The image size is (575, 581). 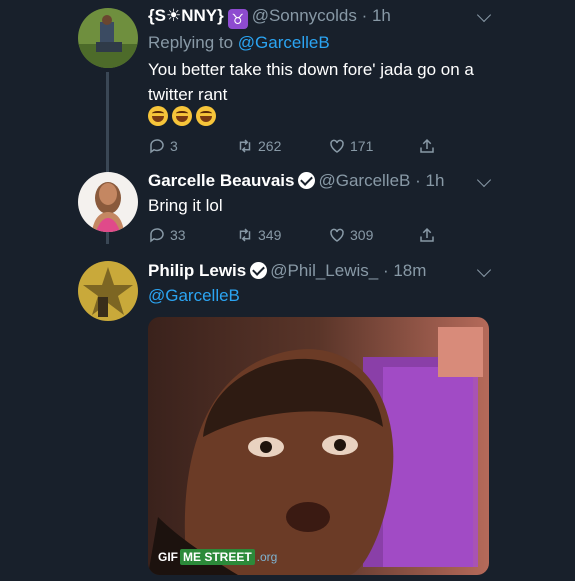 What do you see at coordinates (304, 15) in the screenshot?
I see `handle: @Sonnycolds` at bounding box center [304, 15].